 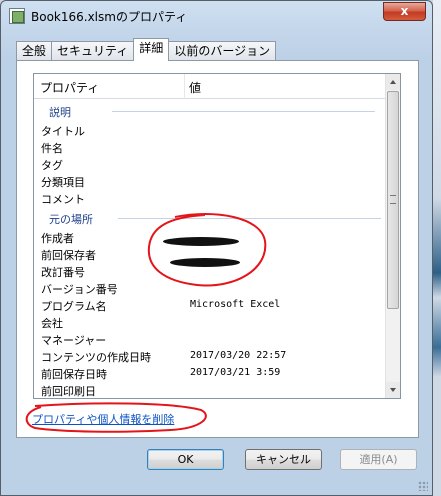 What do you see at coordinates (74, 340) in the screenshot?
I see `property-name: マネージャー` at bounding box center [74, 340].